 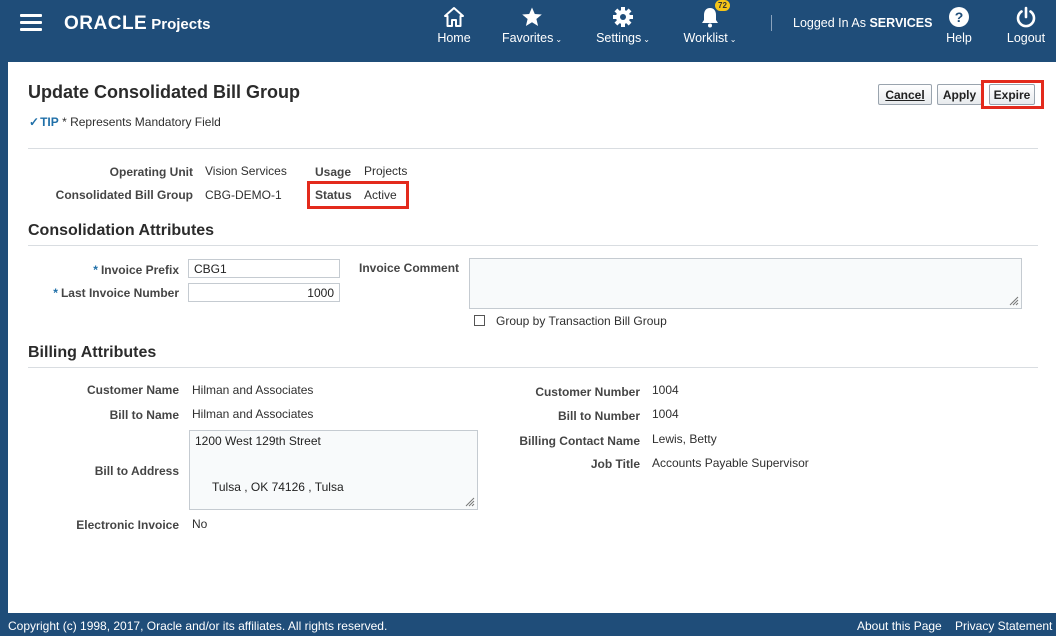 I want to click on status-highlight-box, so click(x=358, y=195).